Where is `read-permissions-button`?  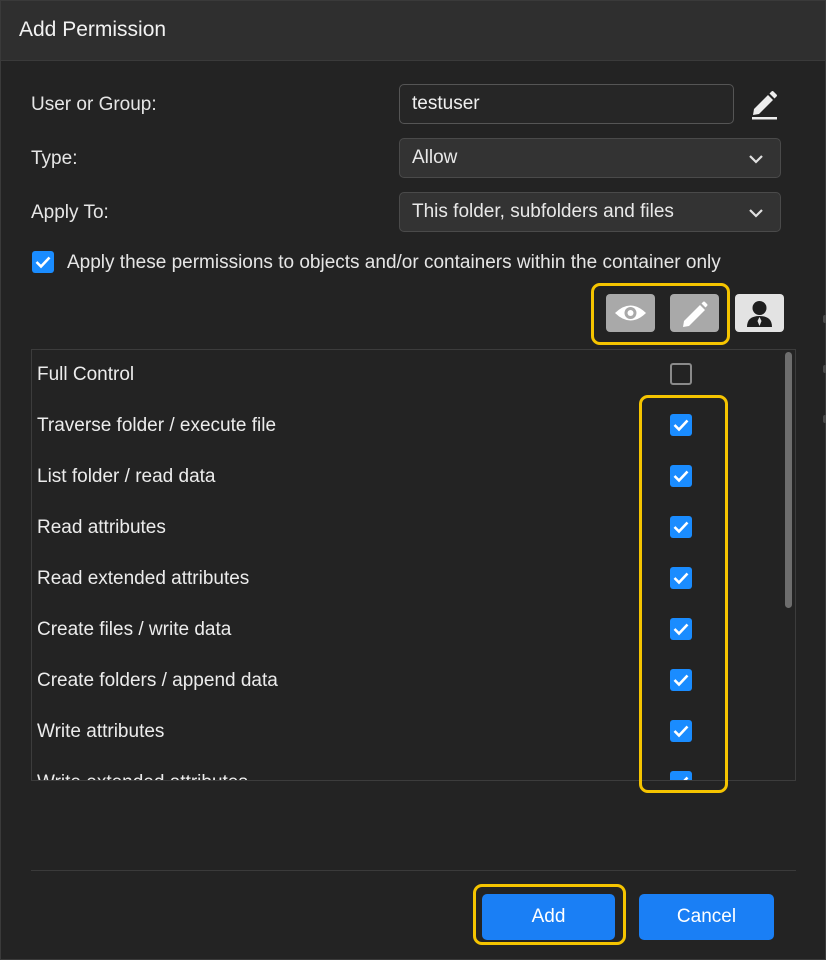
read-permissions-button is located at coordinates (630, 313).